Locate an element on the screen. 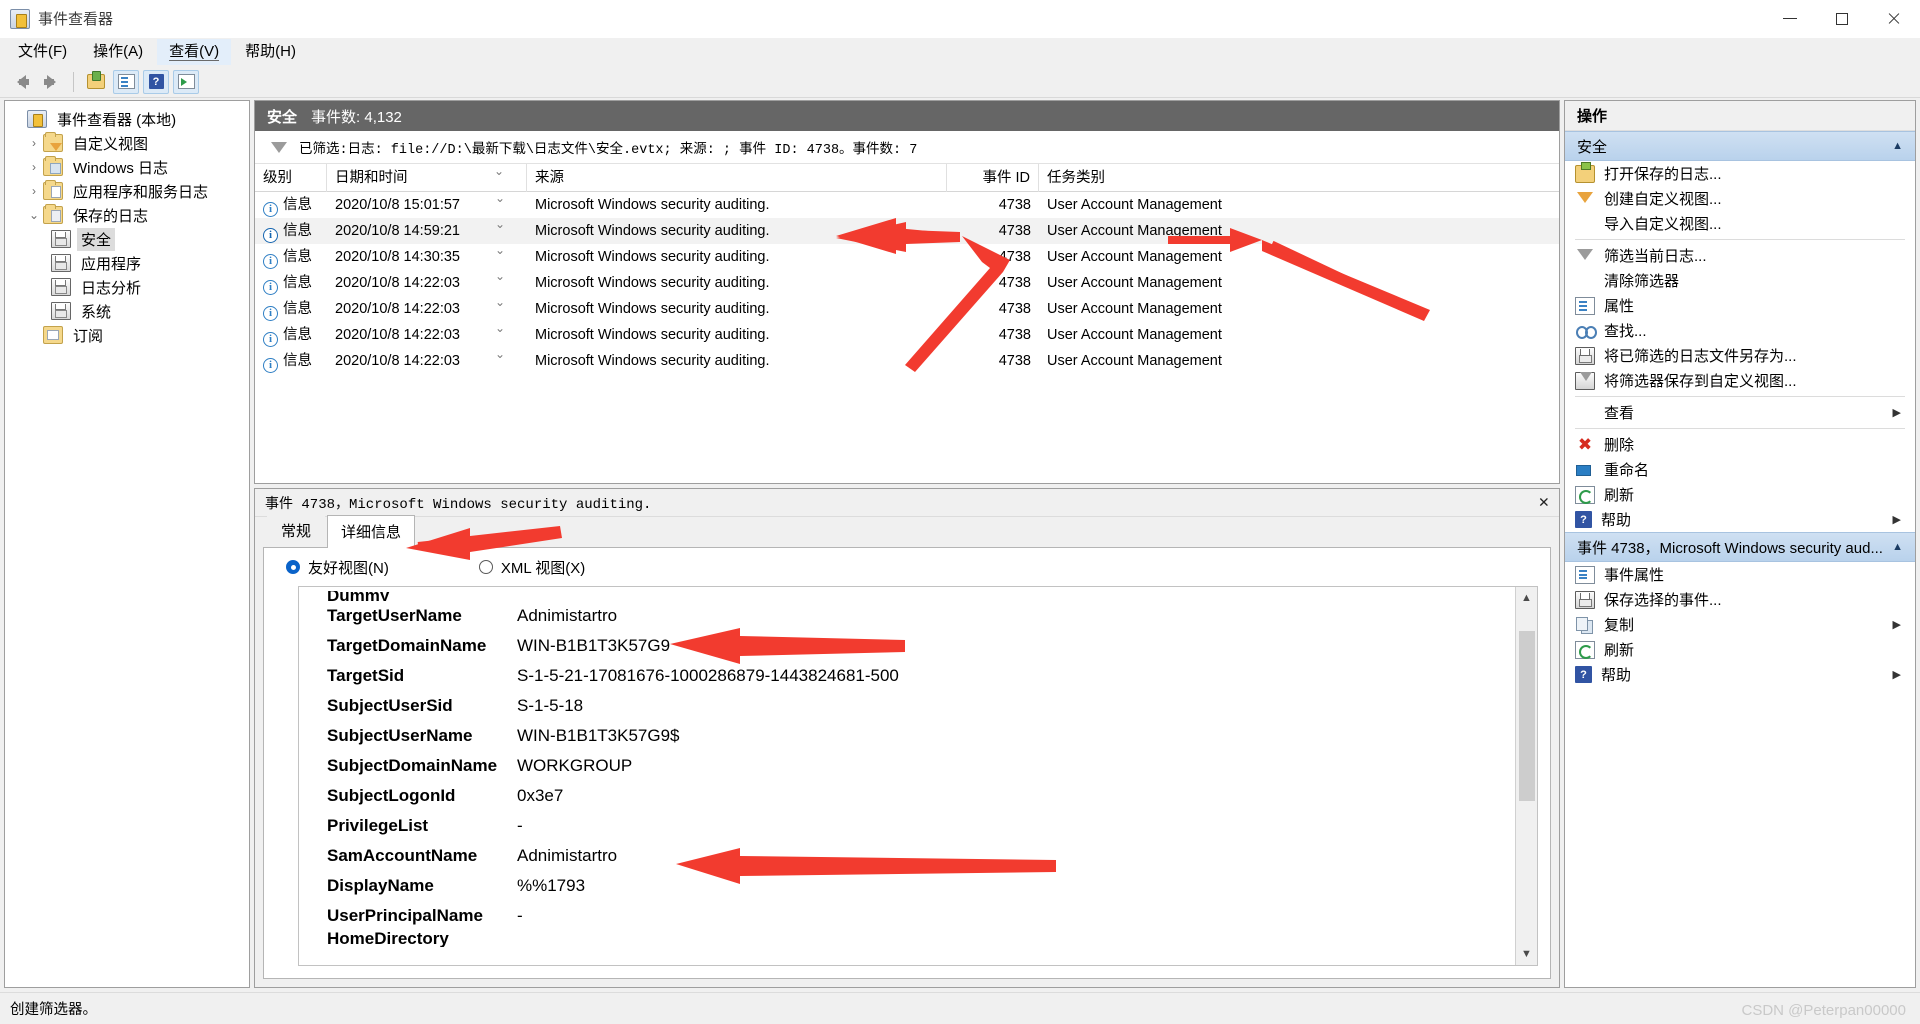 The width and height of the screenshot is (1920, 1024). field-value: Adnimistartro is located at coordinates (567, 855).